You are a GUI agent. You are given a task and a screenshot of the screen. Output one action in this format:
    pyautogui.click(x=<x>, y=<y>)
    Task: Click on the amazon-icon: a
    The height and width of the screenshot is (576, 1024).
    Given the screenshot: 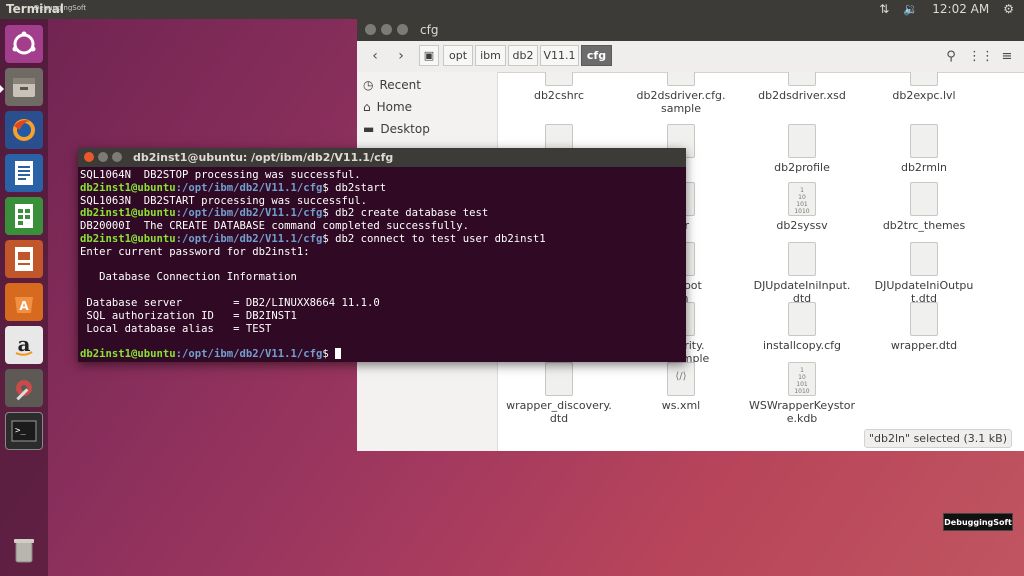 What is the action you would take?
    pyautogui.click(x=24, y=345)
    